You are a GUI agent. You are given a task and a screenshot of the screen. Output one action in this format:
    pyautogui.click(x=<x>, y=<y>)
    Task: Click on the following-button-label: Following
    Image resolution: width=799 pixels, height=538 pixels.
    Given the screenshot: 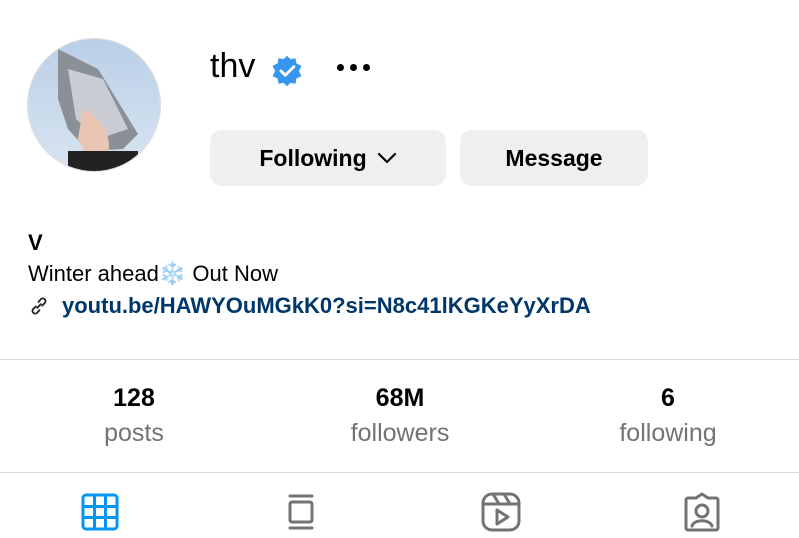 What is the action you would take?
    pyautogui.click(x=313, y=157)
    